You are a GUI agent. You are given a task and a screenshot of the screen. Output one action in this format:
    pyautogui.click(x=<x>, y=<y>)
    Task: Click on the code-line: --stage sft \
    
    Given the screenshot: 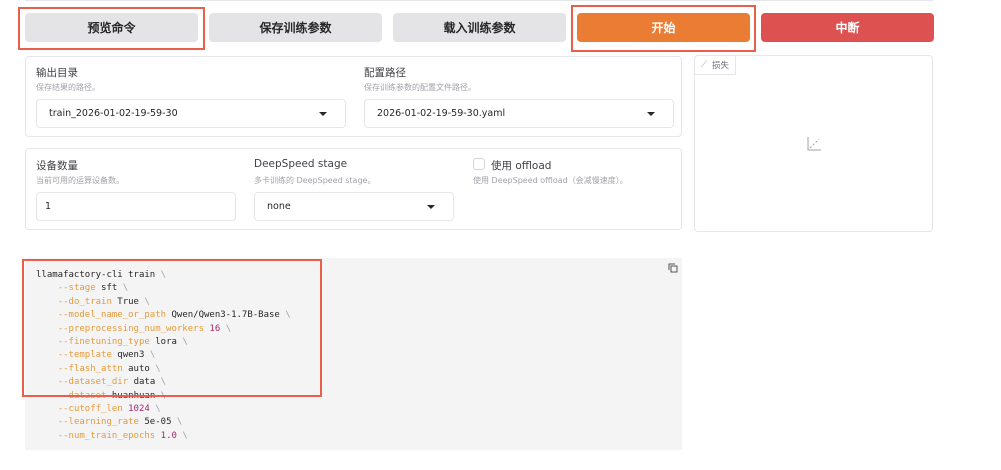 What is the action you would take?
    pyautogui.click(x=93, y=288)
    